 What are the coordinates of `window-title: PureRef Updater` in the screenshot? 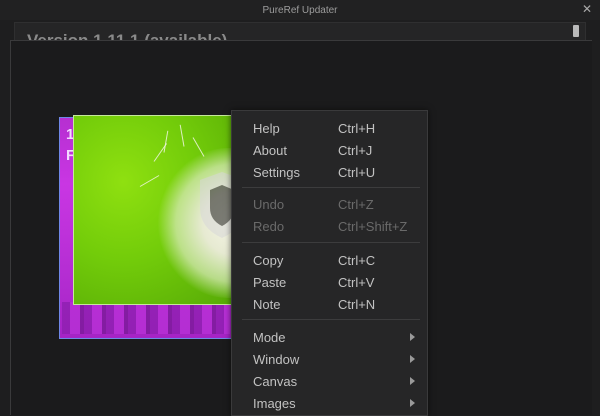 It's located at (300, 10).